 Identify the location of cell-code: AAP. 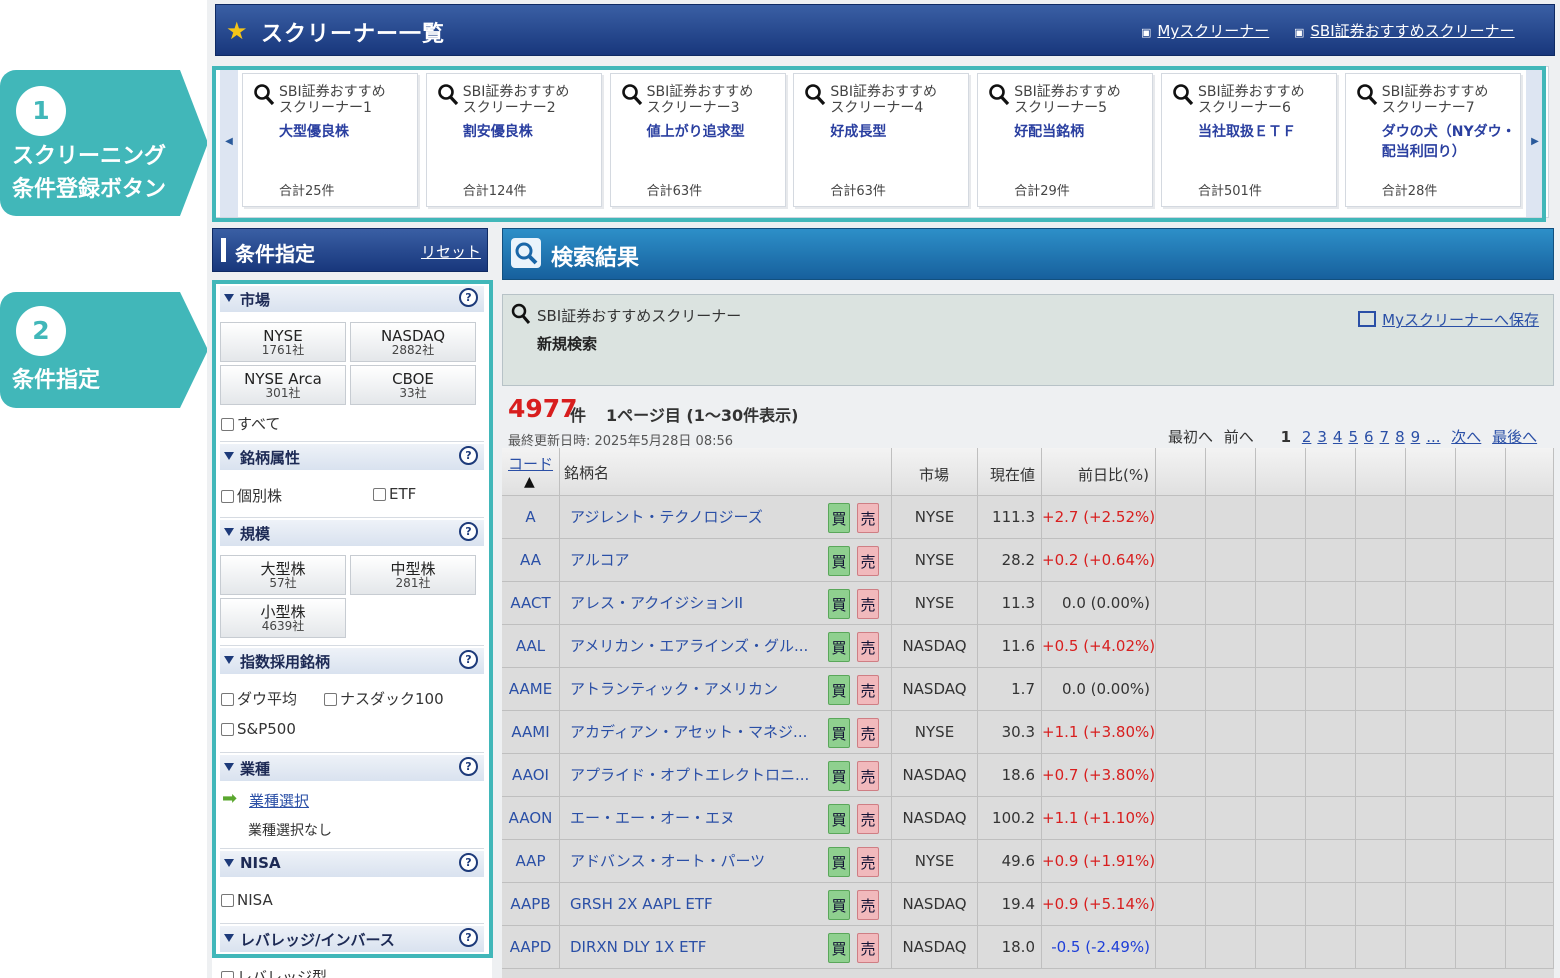
(531, 861).